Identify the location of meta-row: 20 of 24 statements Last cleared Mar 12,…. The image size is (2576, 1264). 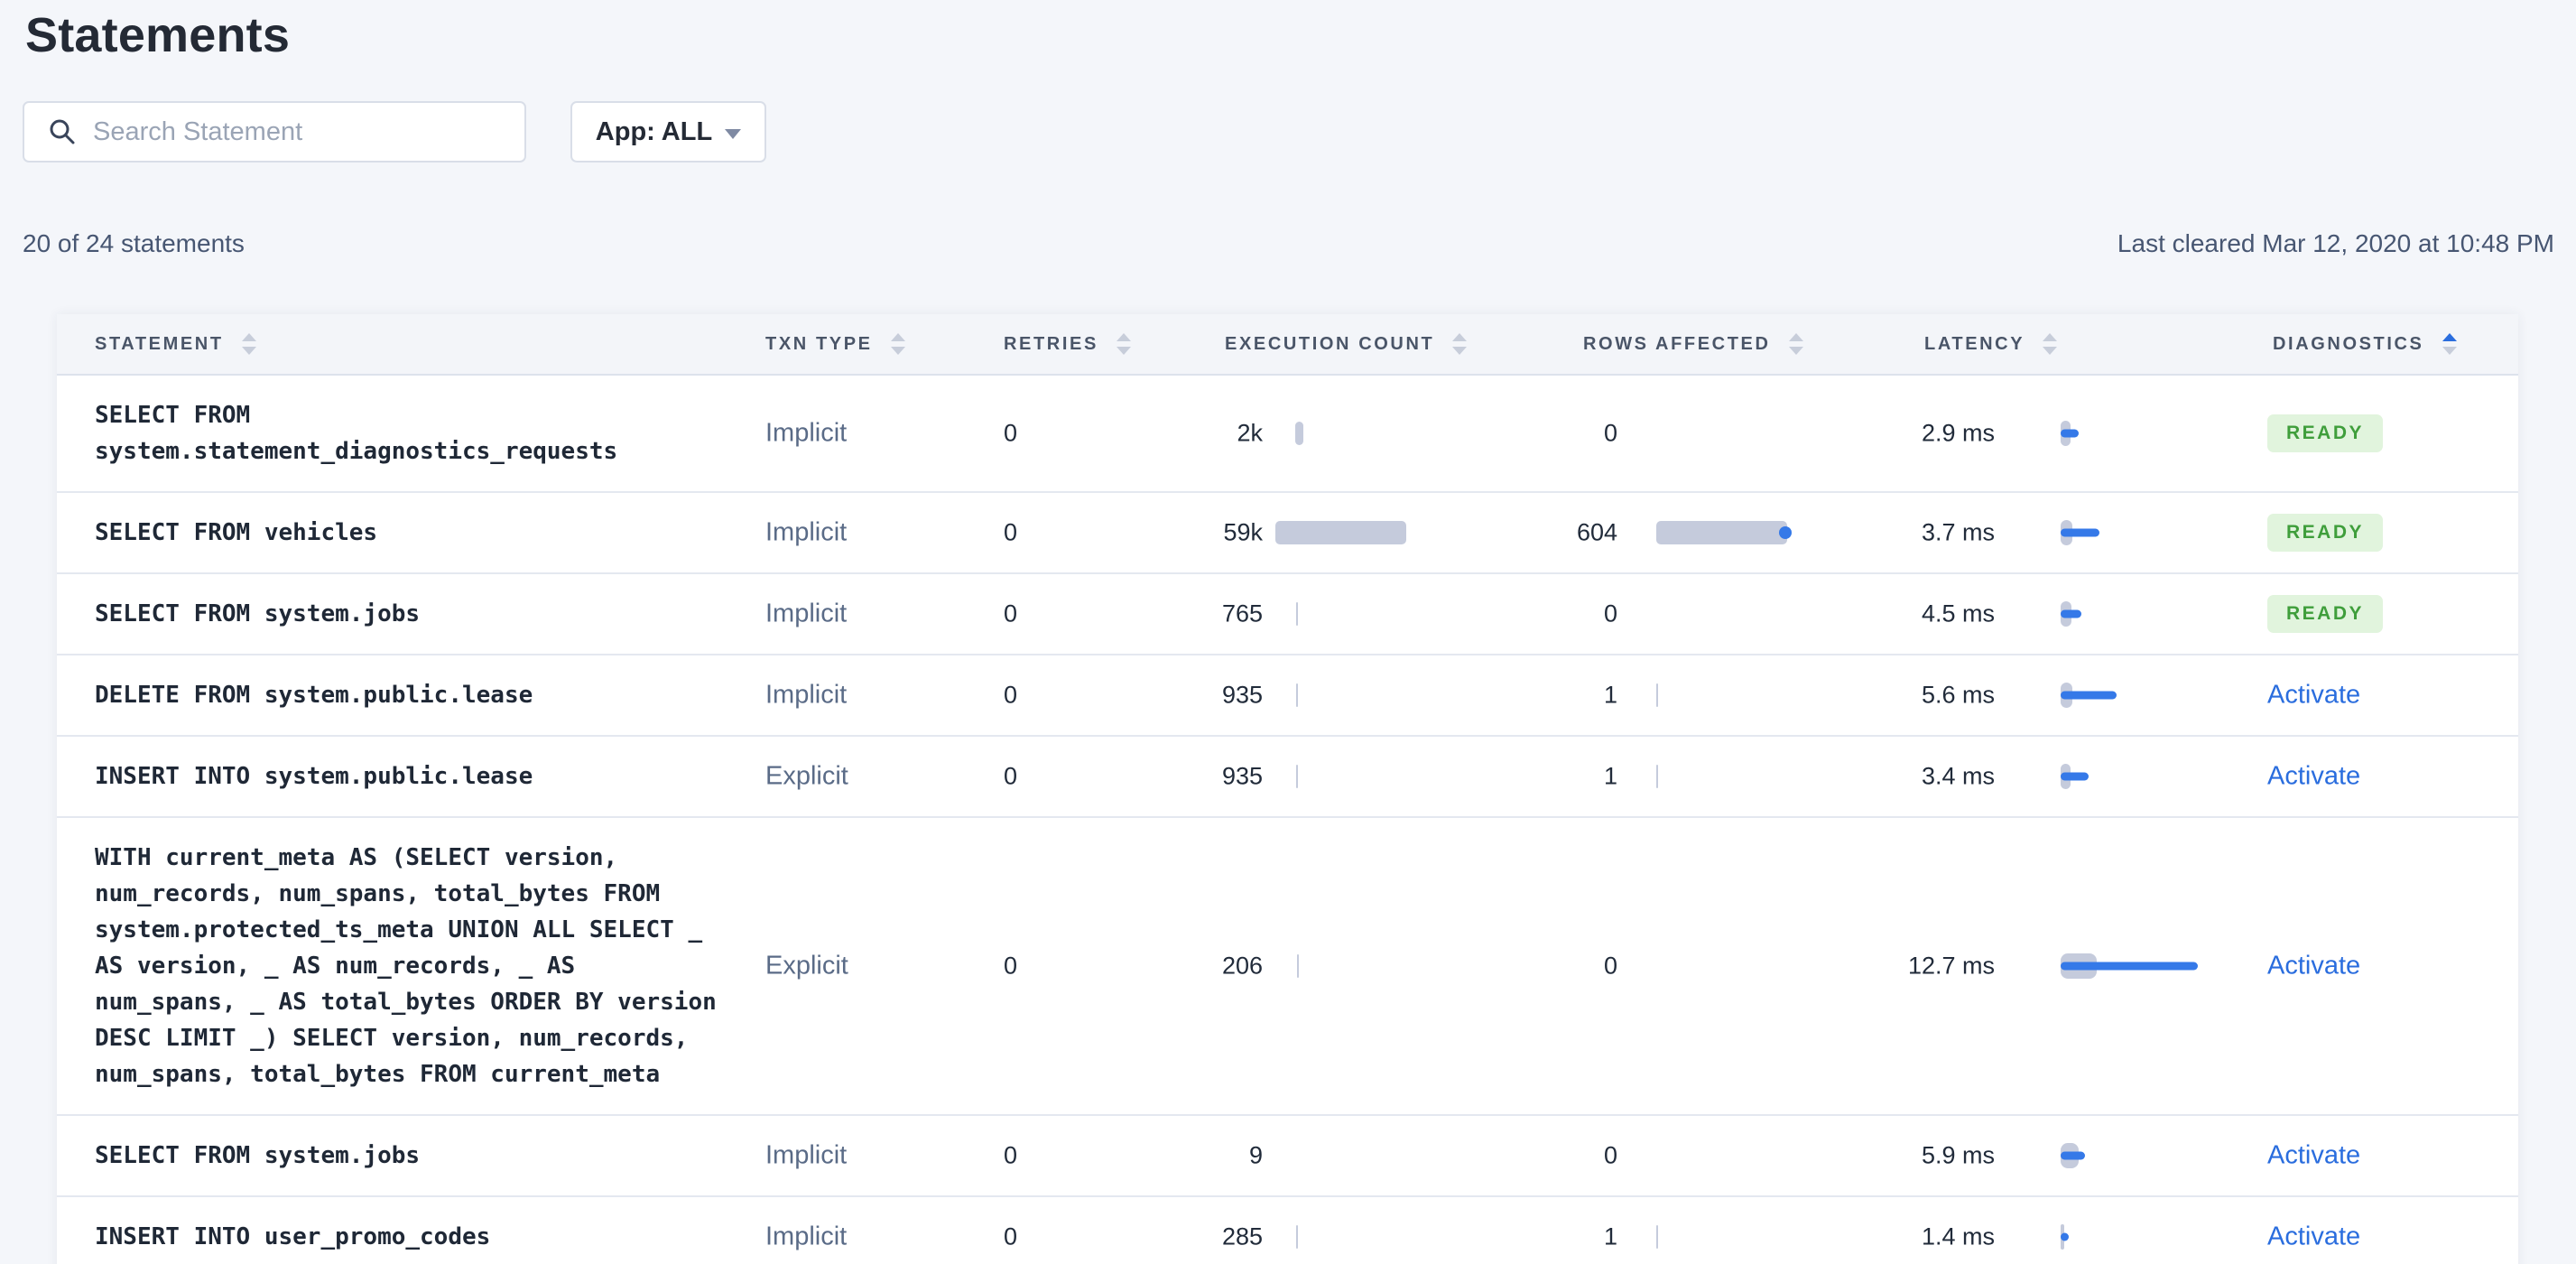
(1288, 243).